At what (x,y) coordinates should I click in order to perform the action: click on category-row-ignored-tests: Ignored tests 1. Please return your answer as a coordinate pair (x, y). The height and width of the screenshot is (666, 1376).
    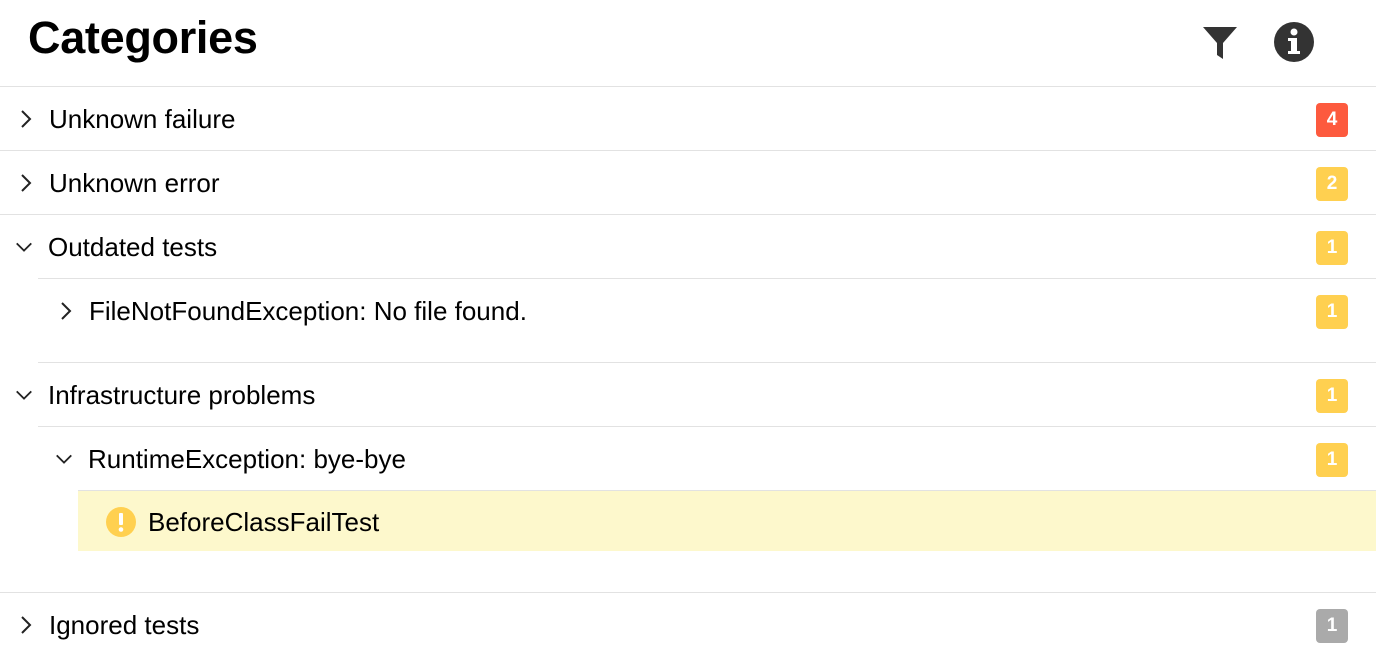
    Looking at the image, I should click on (688, 625).